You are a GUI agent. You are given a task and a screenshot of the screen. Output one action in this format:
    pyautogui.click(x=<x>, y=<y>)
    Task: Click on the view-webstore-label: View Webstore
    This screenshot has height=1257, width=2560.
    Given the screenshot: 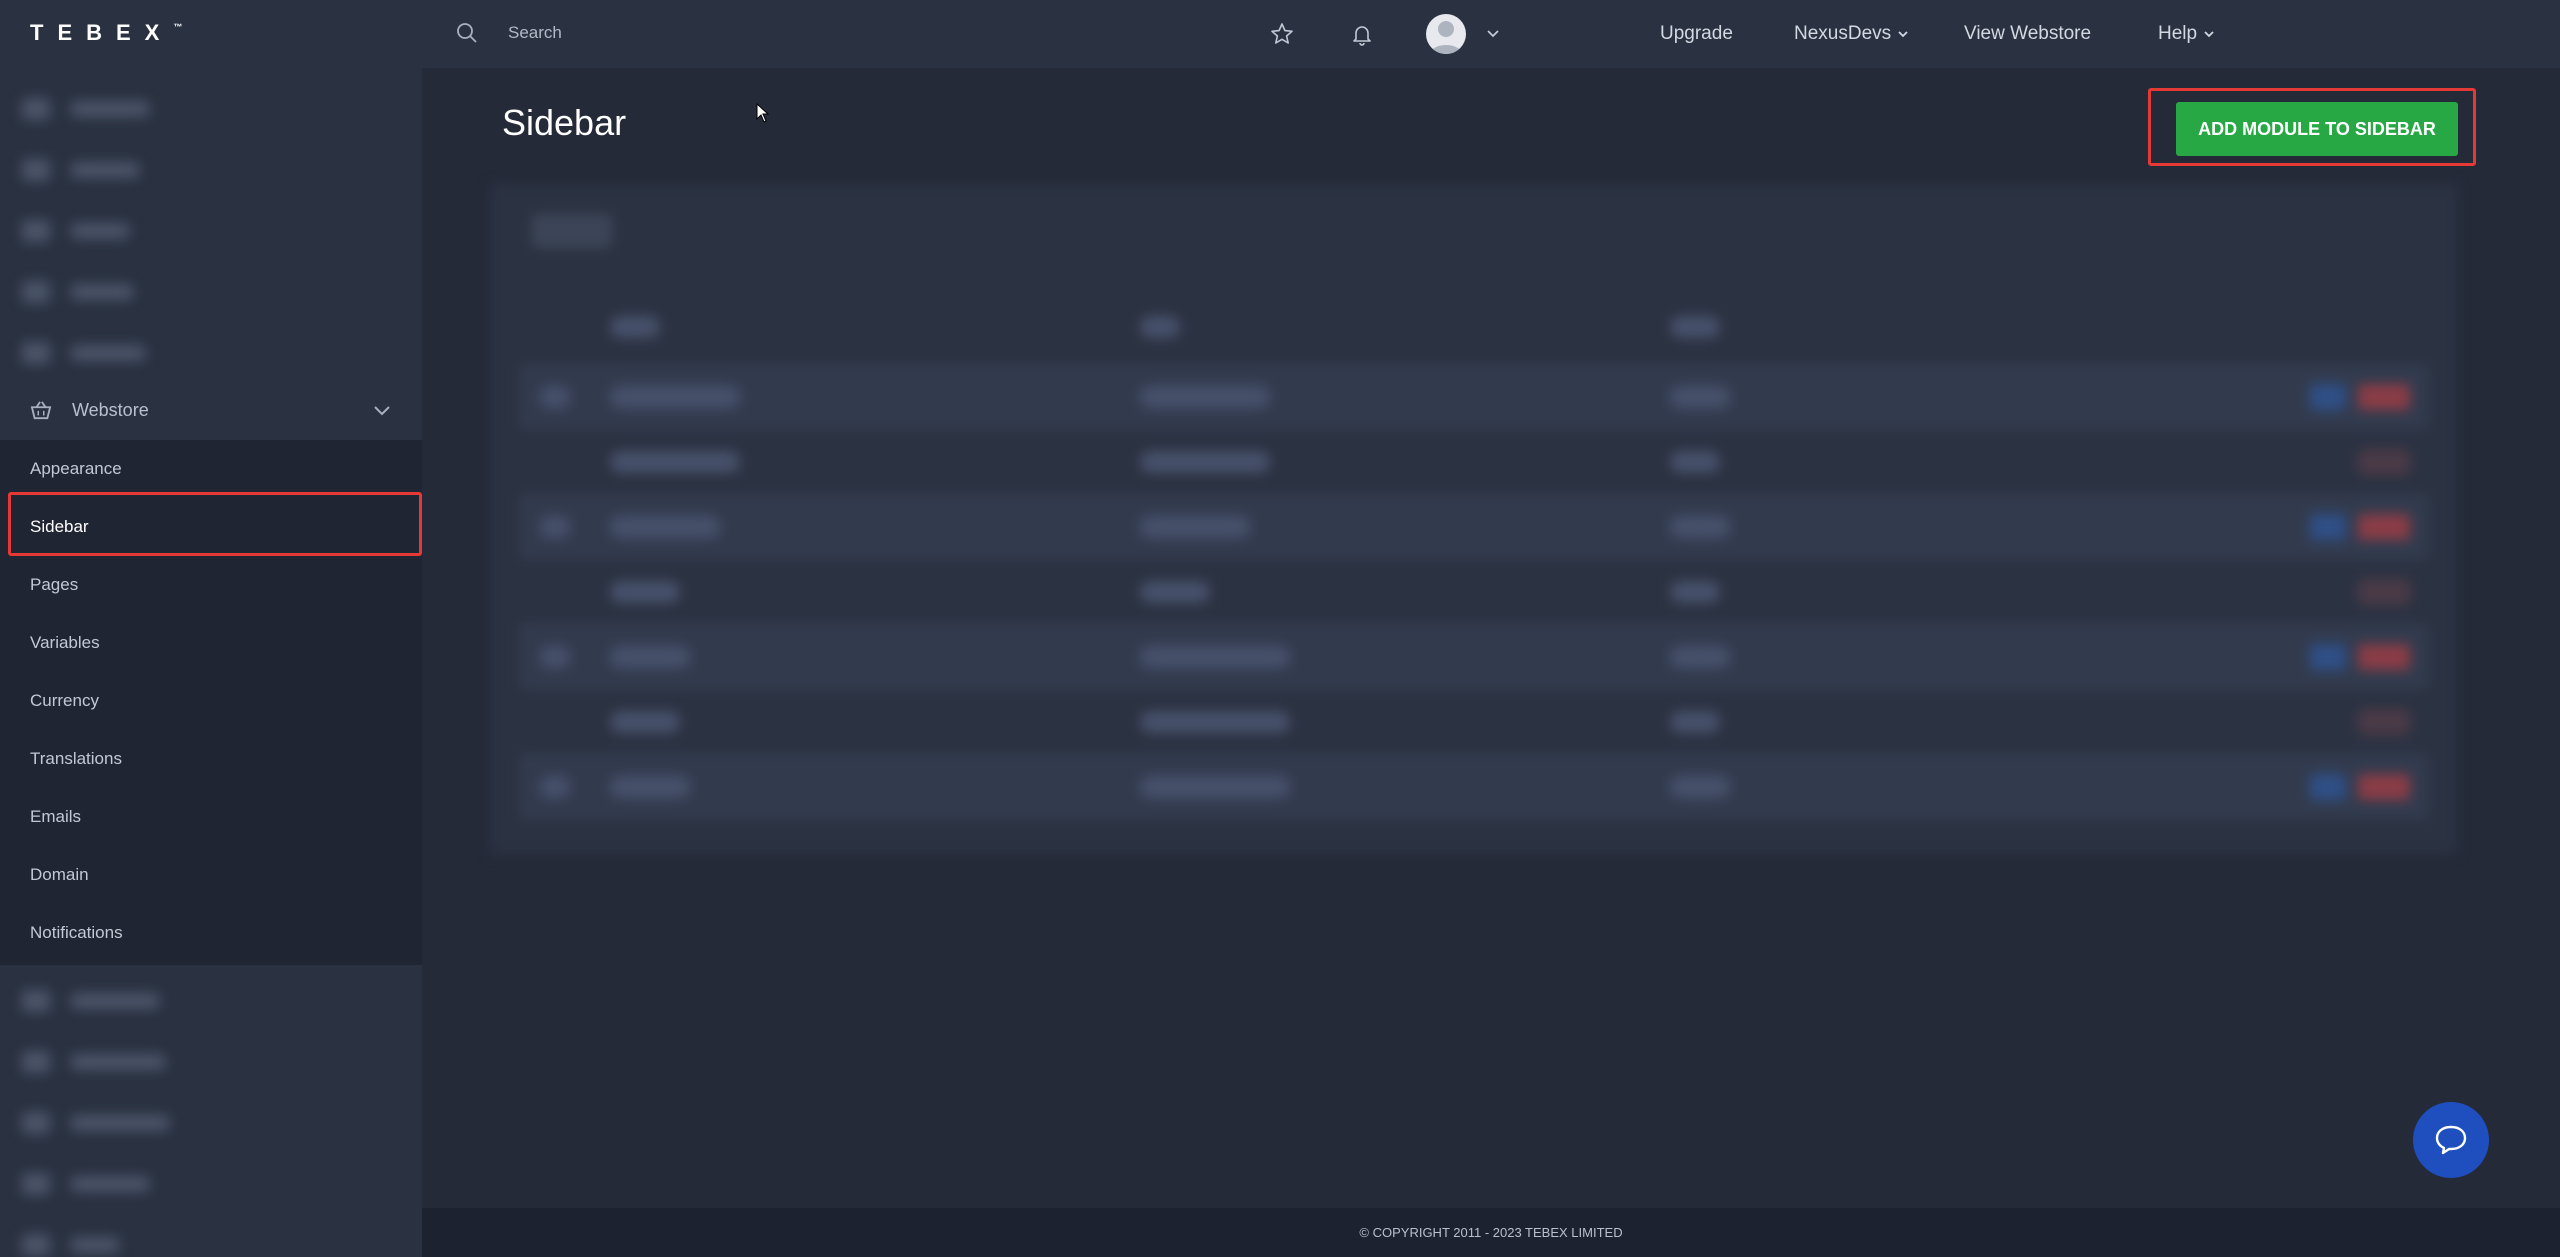 What is the action you would take?
    pyautogui.click(x=2028, y=33)
    